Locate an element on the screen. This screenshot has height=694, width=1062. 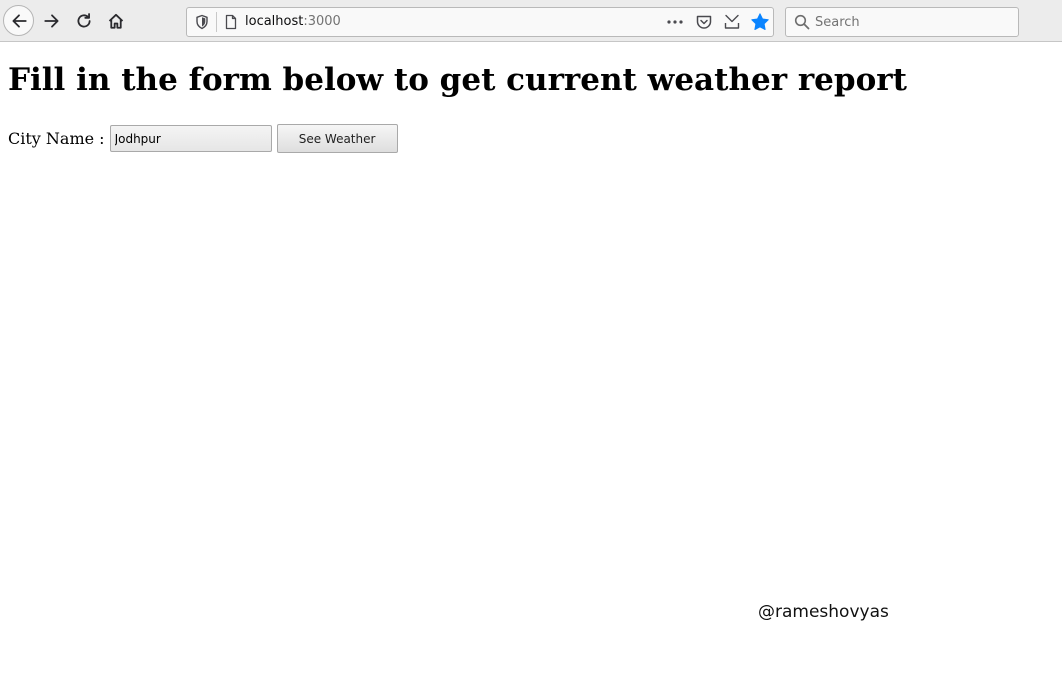
back-button is located at coordinates (18, 20).